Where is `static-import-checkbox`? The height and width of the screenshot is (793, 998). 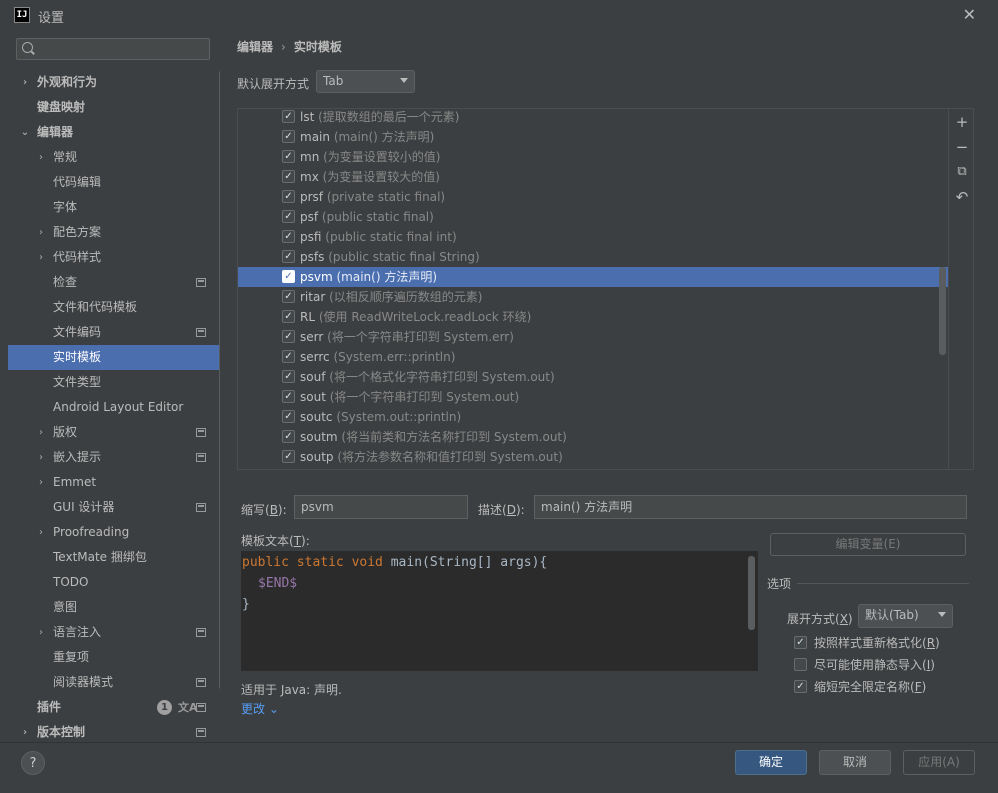
static-import-checkbox is located at coordinates (800, 664).